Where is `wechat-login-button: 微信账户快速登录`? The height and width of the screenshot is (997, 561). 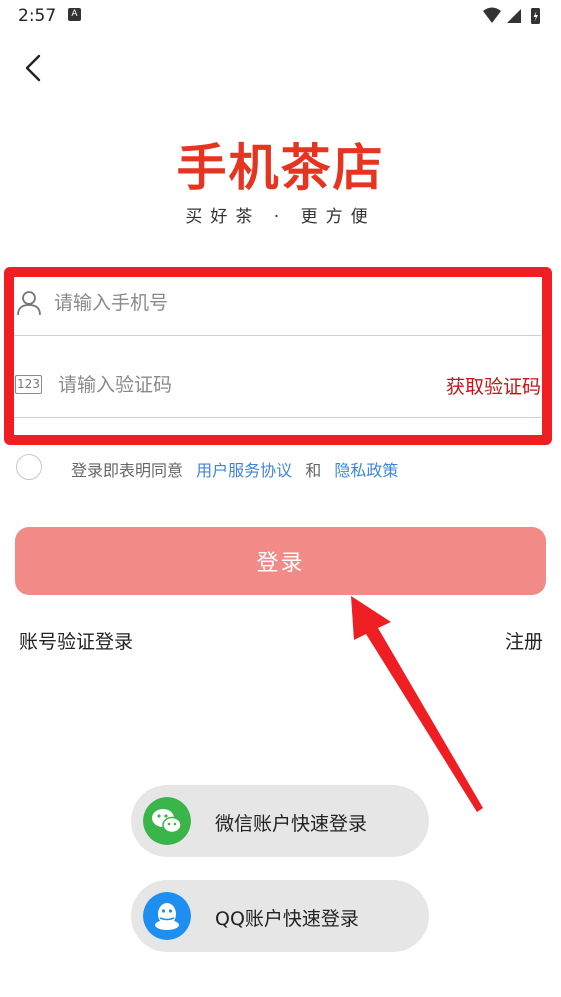
wechat-login-button: 微信账户快速登录 is located at coordinates (280, 821).